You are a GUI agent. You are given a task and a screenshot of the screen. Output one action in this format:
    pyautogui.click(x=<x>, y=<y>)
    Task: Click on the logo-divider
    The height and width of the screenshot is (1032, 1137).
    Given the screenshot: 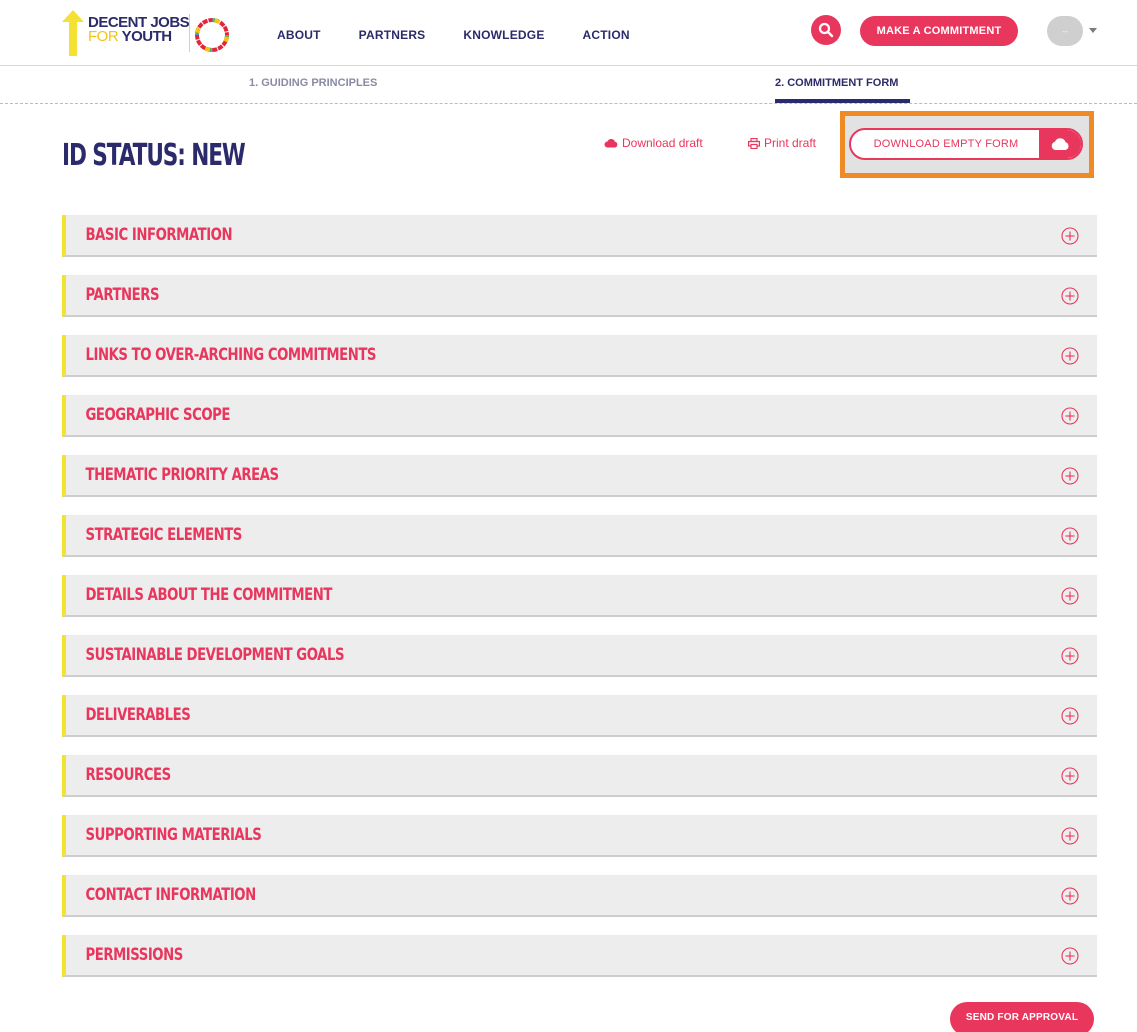 What is the action you would take?
    pyautogui.click(x=189, y=33)
    